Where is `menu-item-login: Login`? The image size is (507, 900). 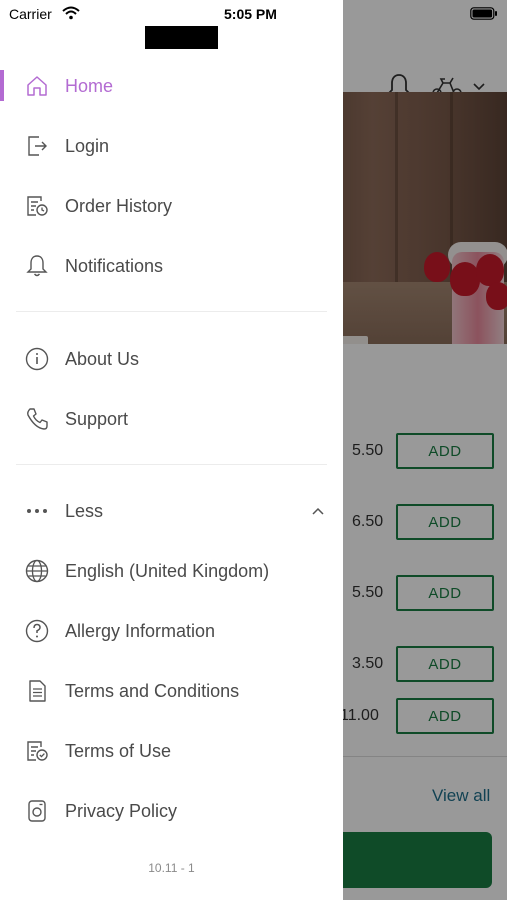
menu-item-login: Login is located at coordinates (171, 146).